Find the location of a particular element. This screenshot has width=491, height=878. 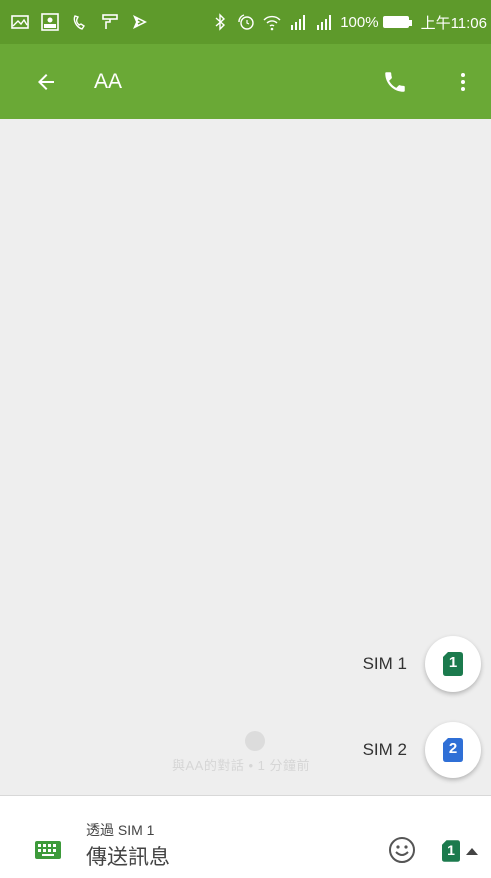

avatar is located at coordinates (255, 741).